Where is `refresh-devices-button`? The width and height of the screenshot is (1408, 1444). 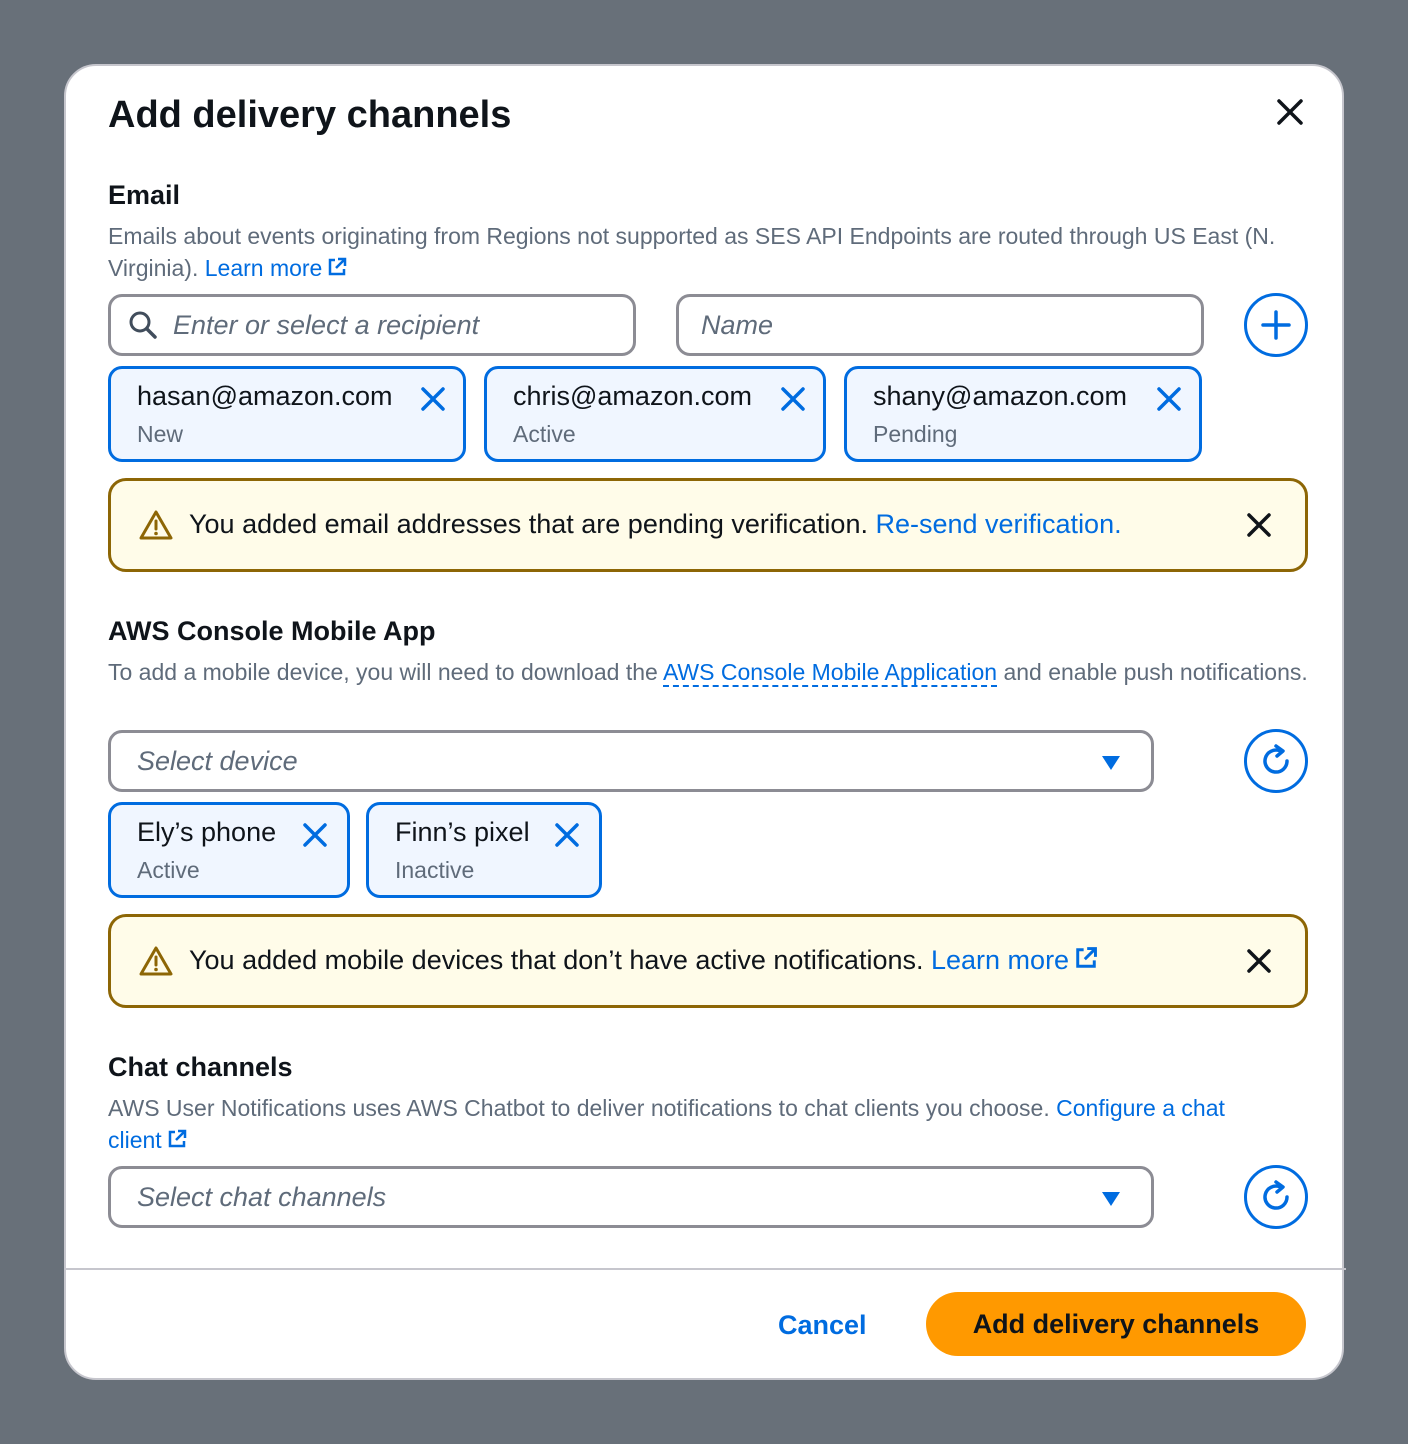 refresh-devices-button is located at coordinates (1276, 761).